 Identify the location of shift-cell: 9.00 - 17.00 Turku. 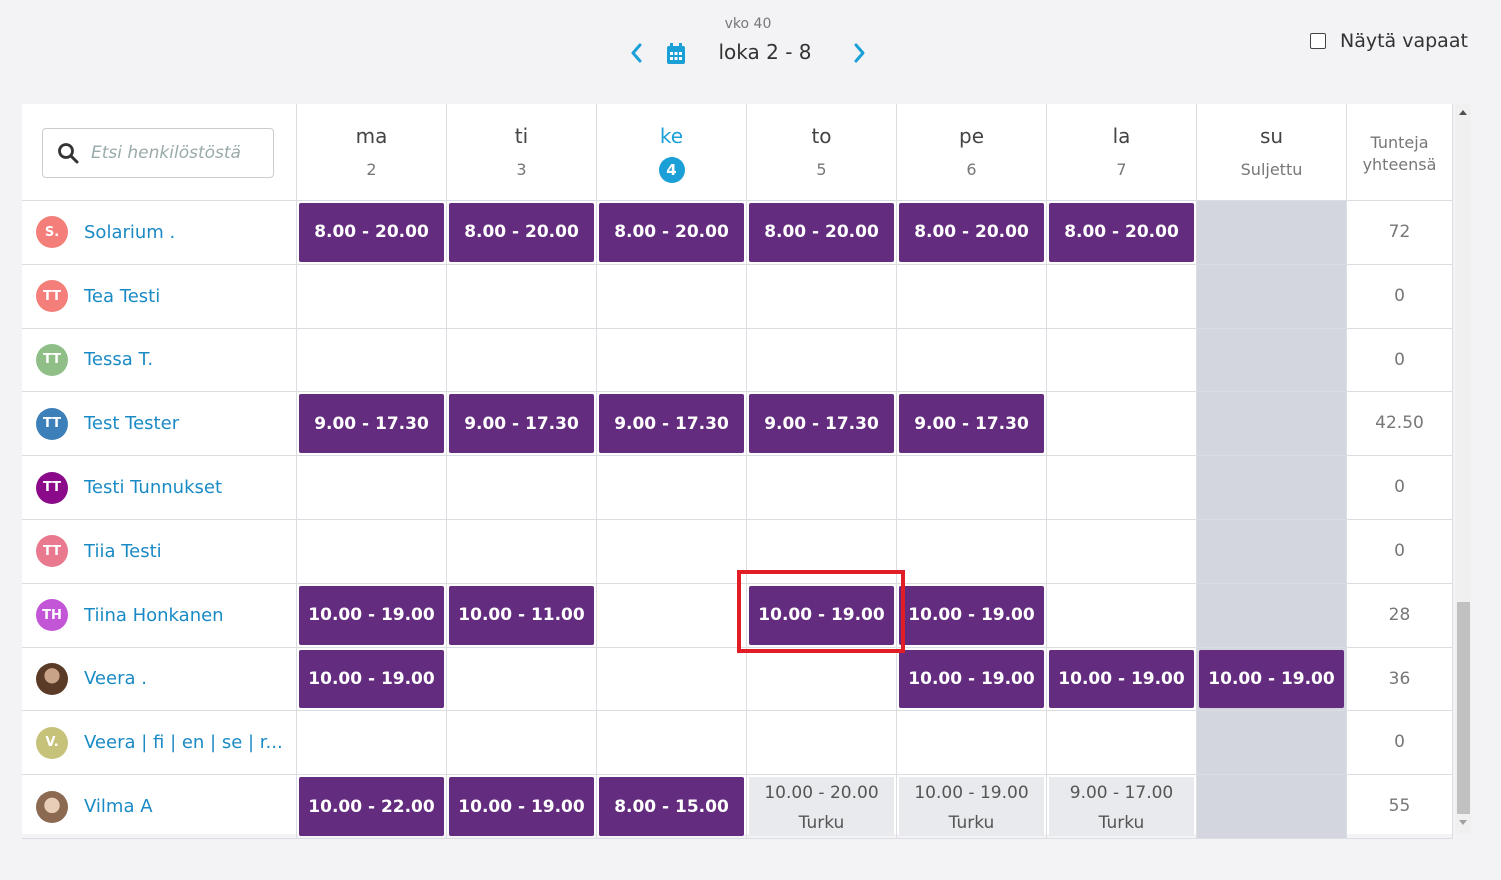
(1122, 807).